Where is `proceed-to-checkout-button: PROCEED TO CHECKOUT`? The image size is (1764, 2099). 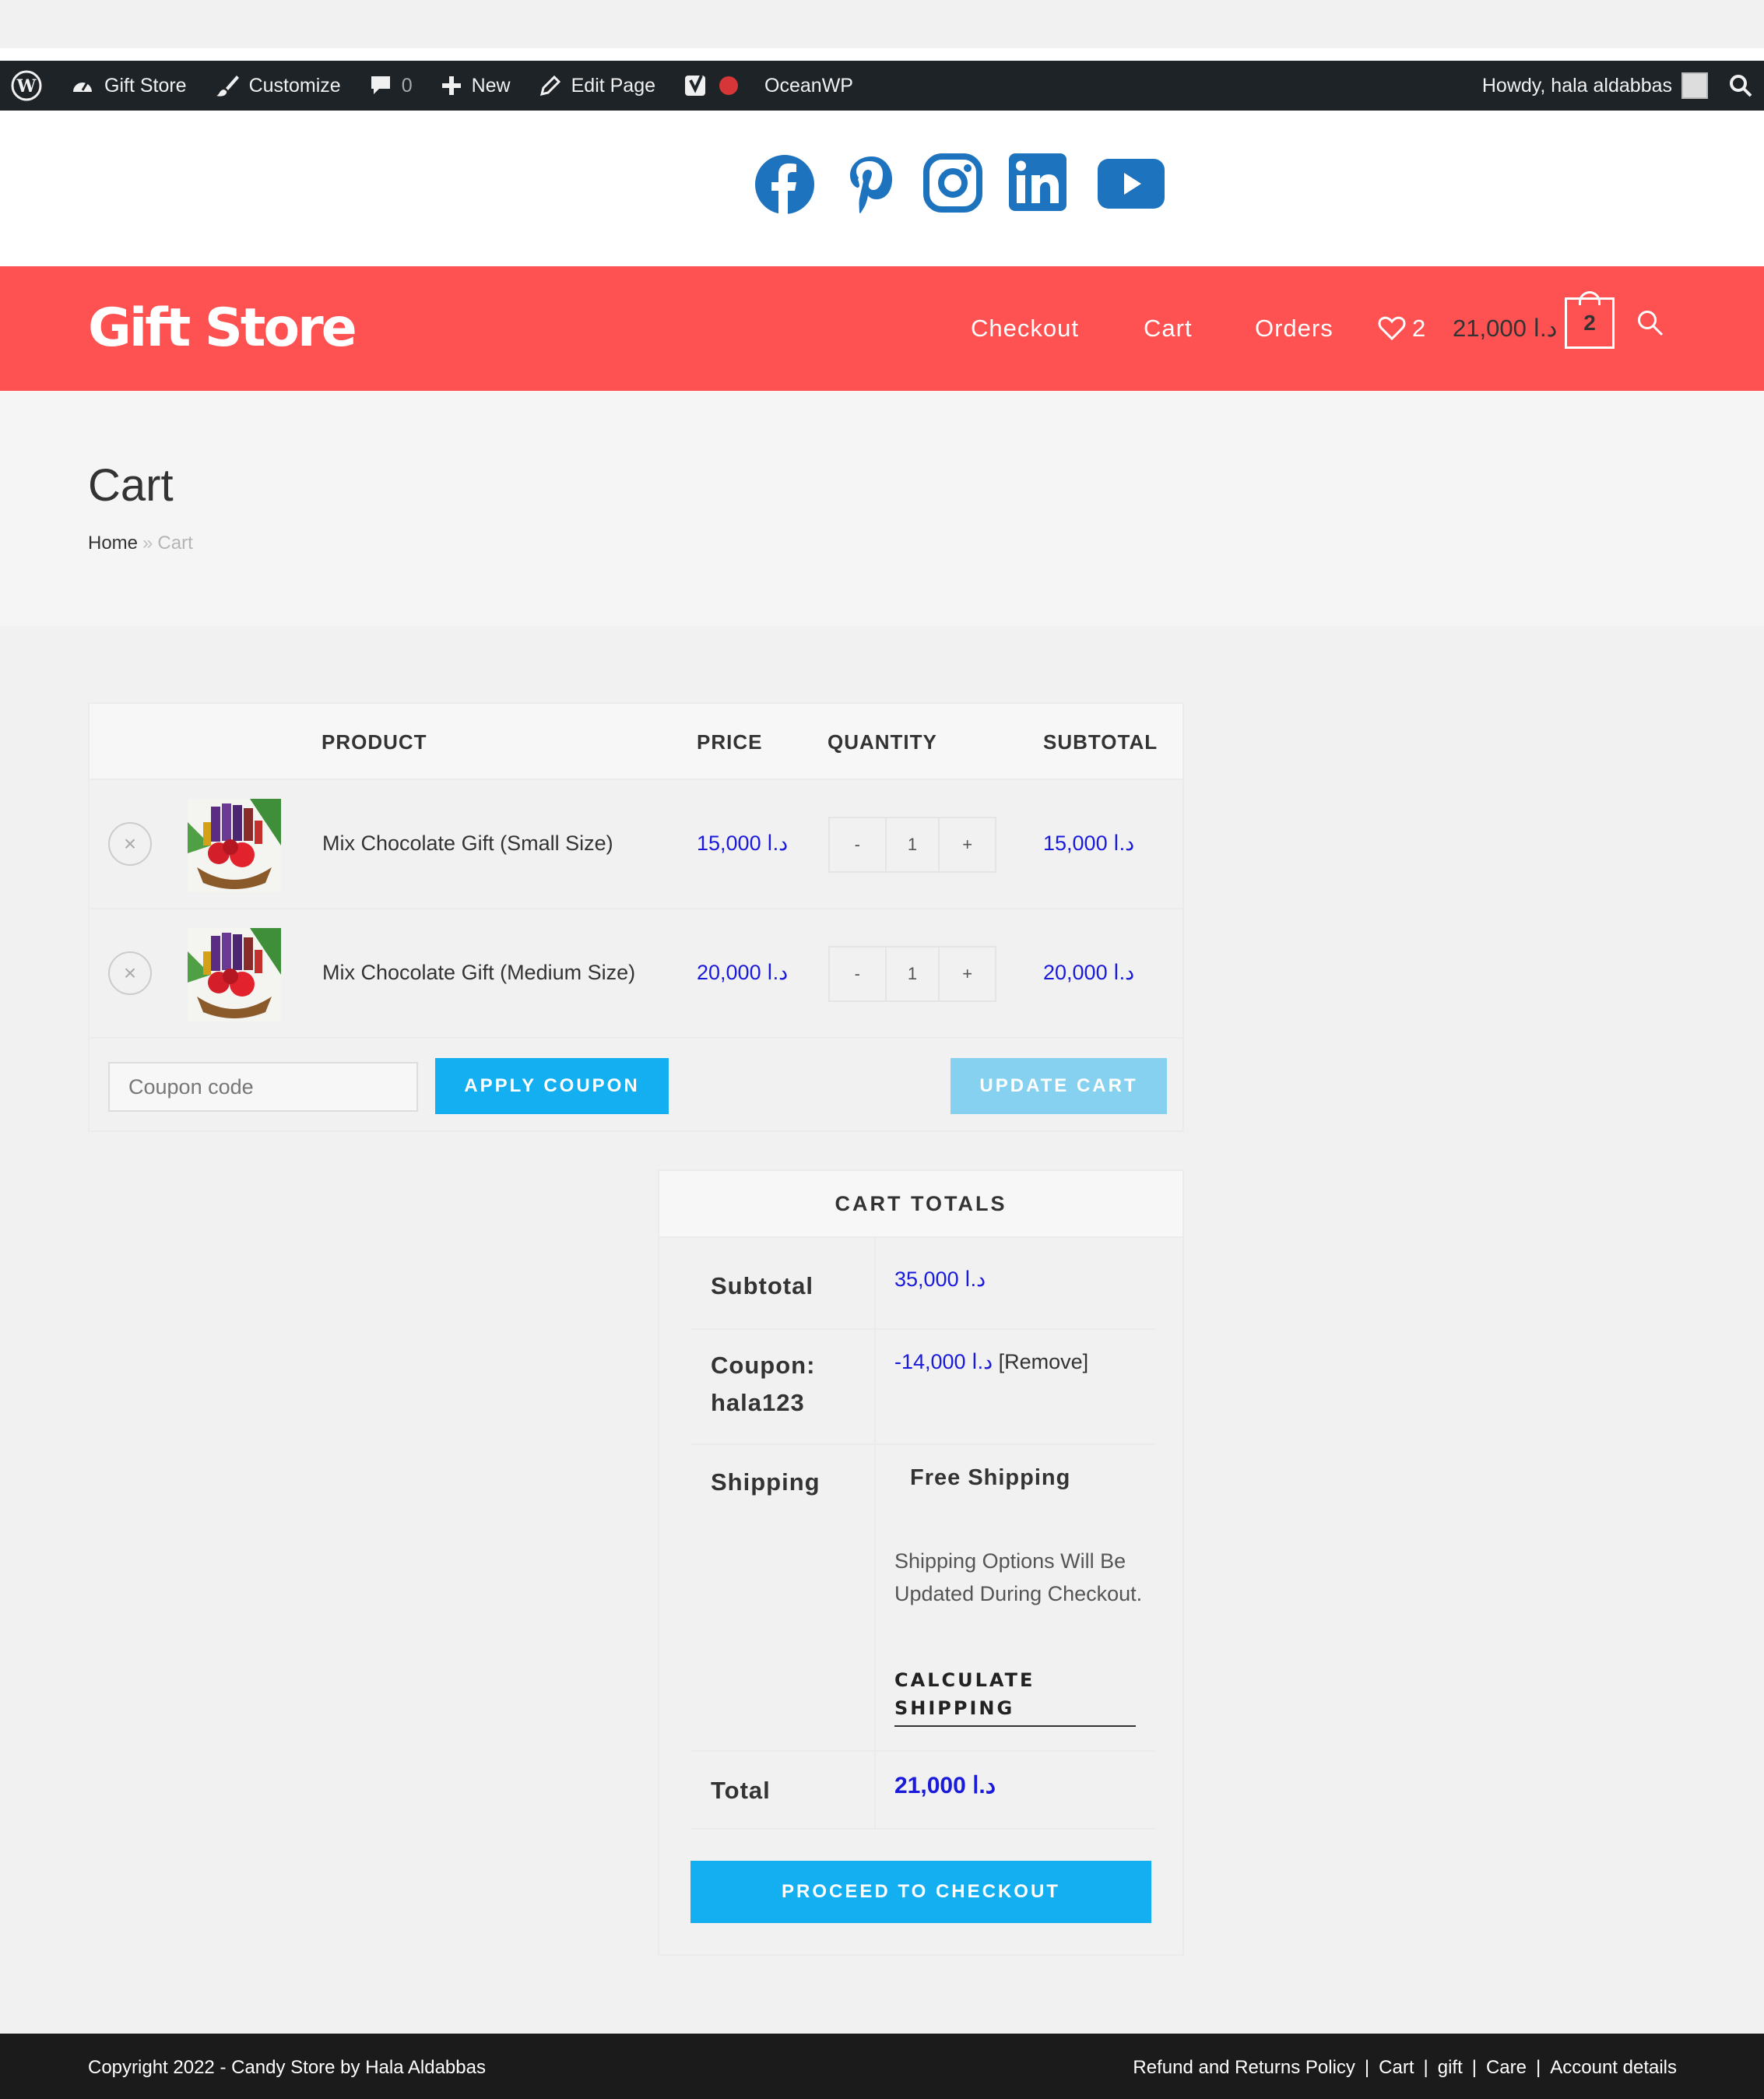
proceed-to-checkout-button: PROCEED TO CHECKOUT is located at coordinates (920, 1892).